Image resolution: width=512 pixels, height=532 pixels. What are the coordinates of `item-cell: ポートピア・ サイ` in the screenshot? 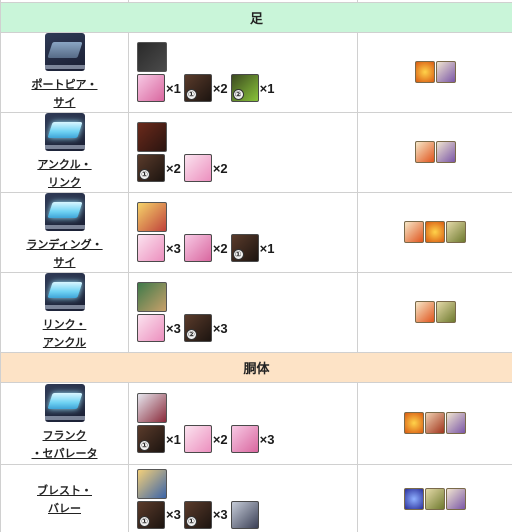 It's located at (64, 72).